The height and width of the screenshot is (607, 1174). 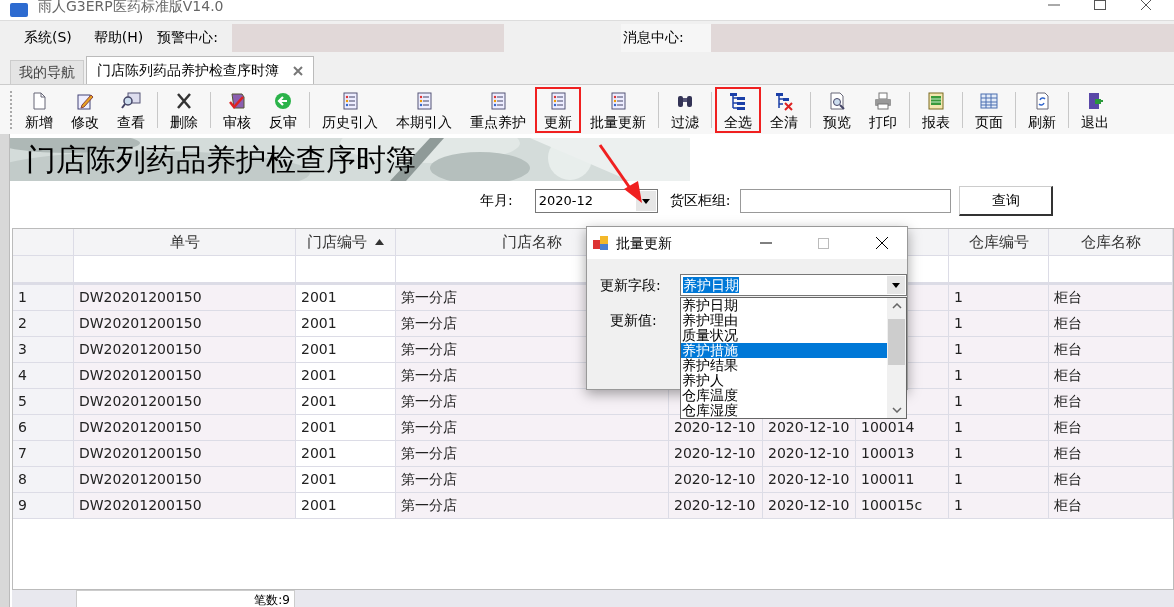 I want to click on dropdown-option: 质量状况, so click(x=784, y=335).